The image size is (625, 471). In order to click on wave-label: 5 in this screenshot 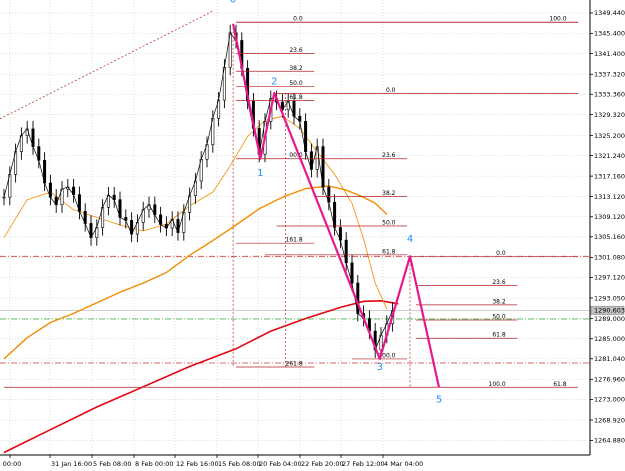, I will do `click(439, 399)`.